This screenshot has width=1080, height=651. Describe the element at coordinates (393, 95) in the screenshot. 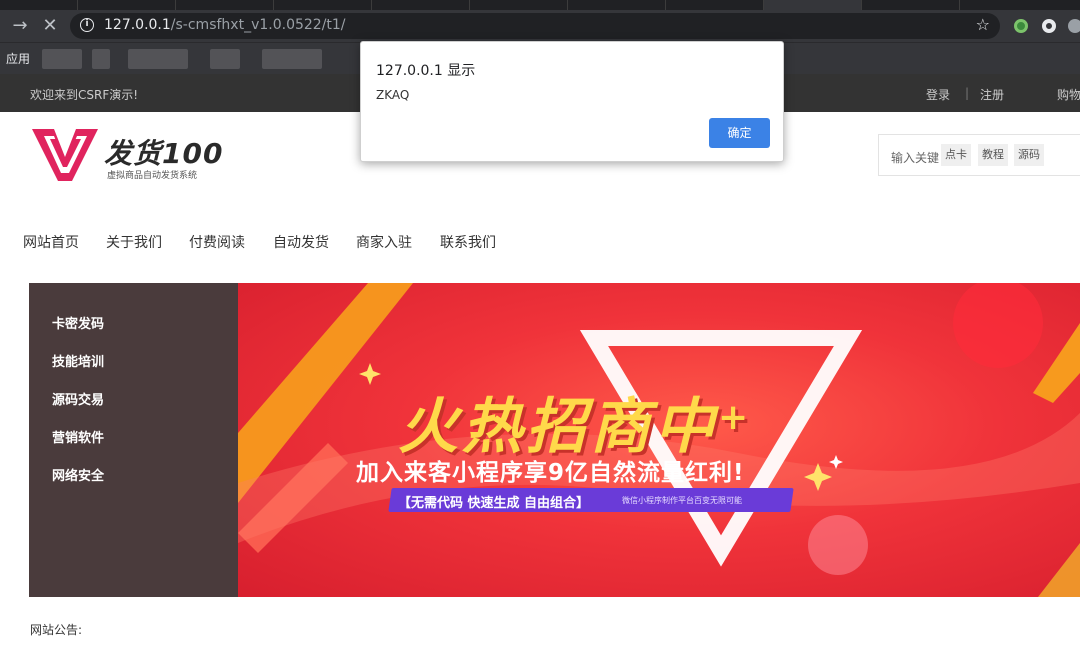

I see `dialog-message: ZKAQ` at that location.